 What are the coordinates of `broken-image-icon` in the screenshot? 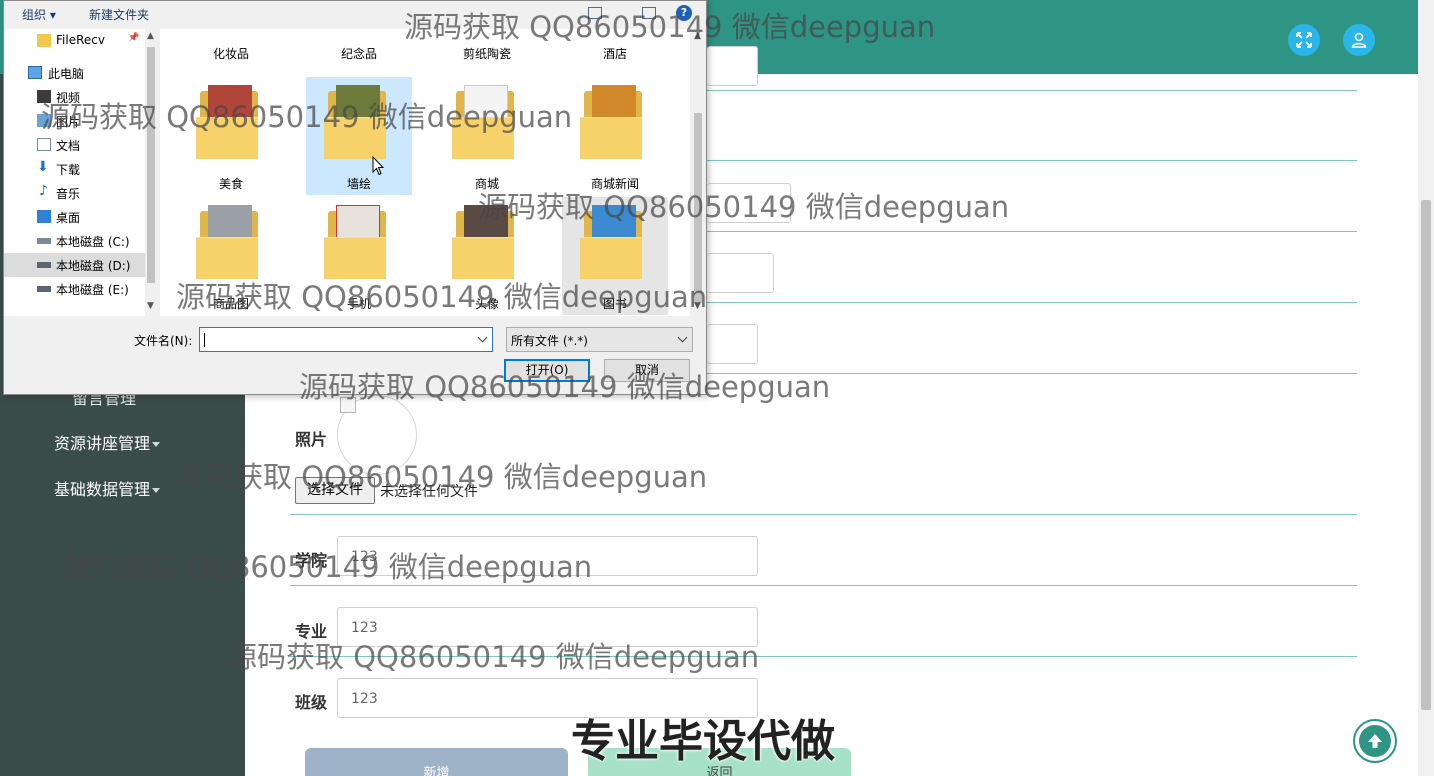 It's located at (348, 405).